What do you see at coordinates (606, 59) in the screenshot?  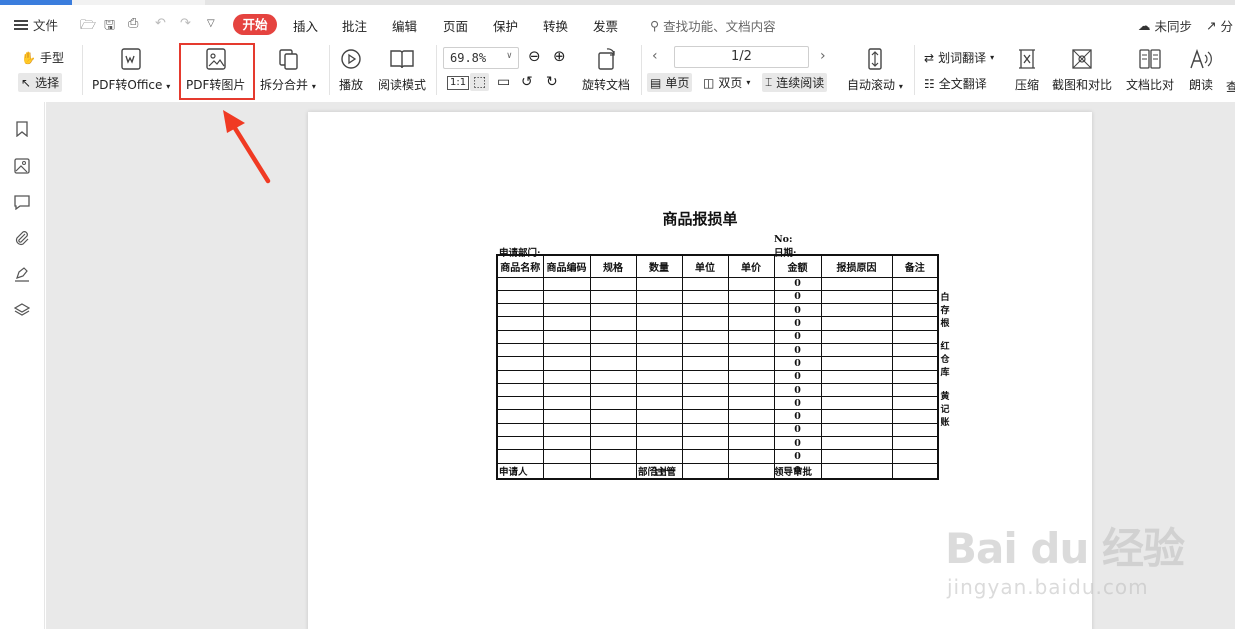 I see `rotate-doc-icon` at bounding box center [606, 59].